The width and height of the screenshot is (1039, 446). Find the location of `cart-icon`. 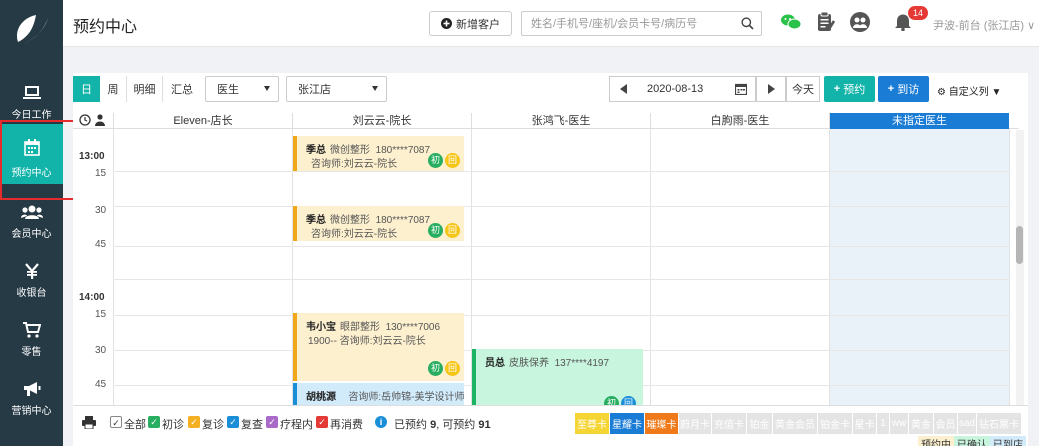

cart-icon is located at coordinates (31, 330).